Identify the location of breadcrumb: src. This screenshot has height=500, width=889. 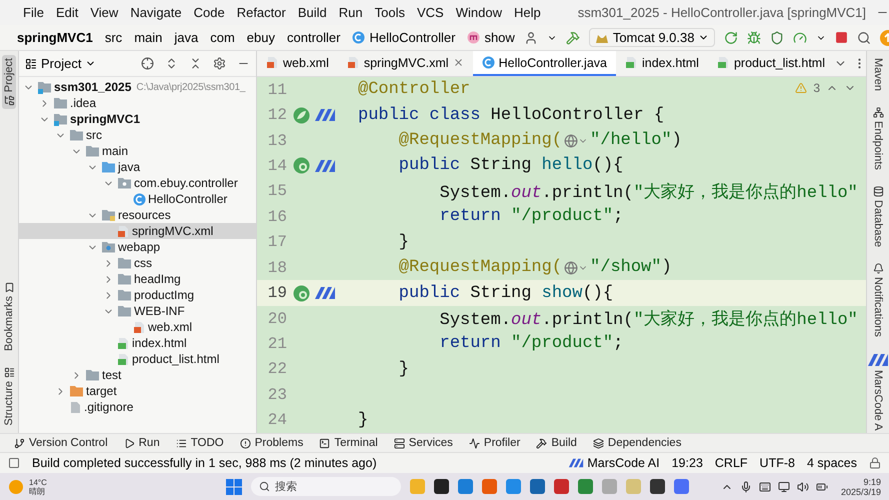
(114, 37).